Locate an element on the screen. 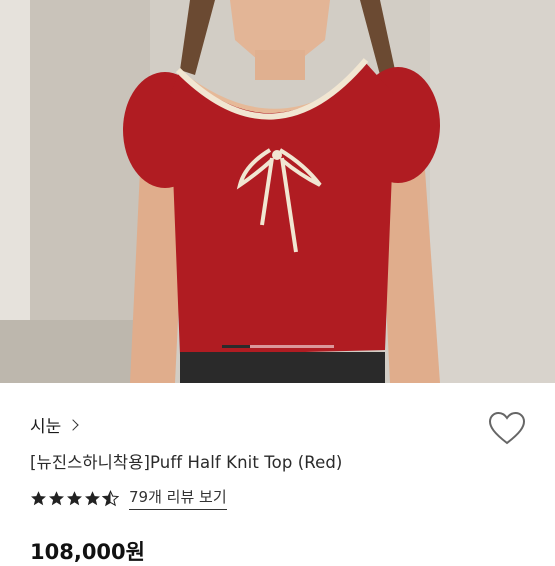 The image size is (555, 566). review-link: 79개 리뷰 보기 is located at coordinates (178, 498).